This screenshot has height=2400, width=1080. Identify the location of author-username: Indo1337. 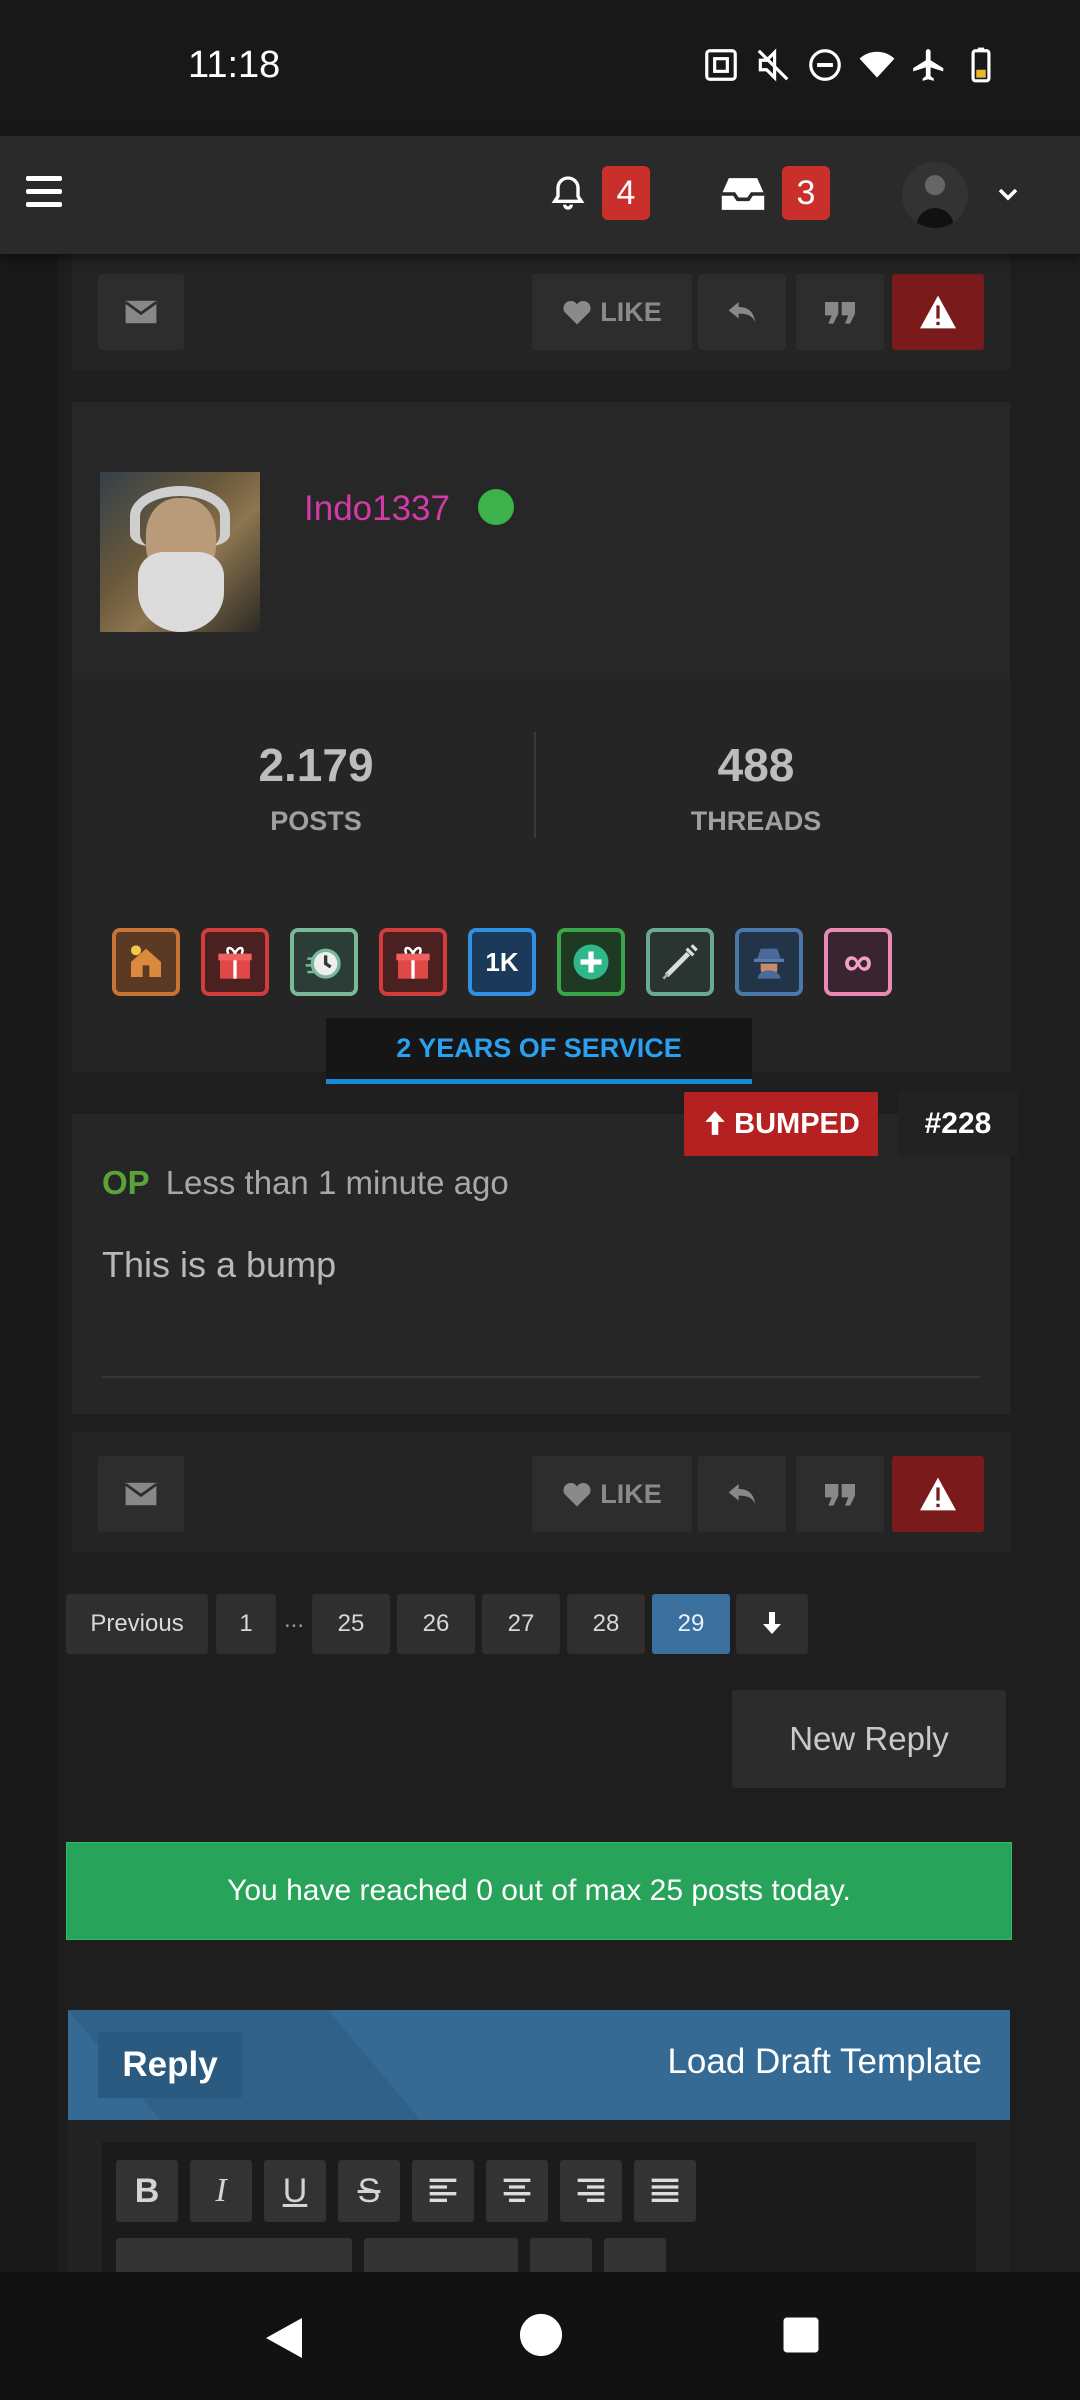
(377, 509).